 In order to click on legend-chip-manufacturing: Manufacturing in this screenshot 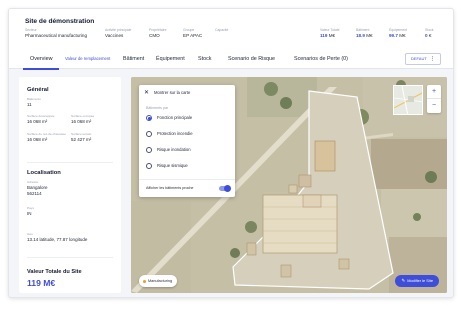, I will do `click(158, 281)`.